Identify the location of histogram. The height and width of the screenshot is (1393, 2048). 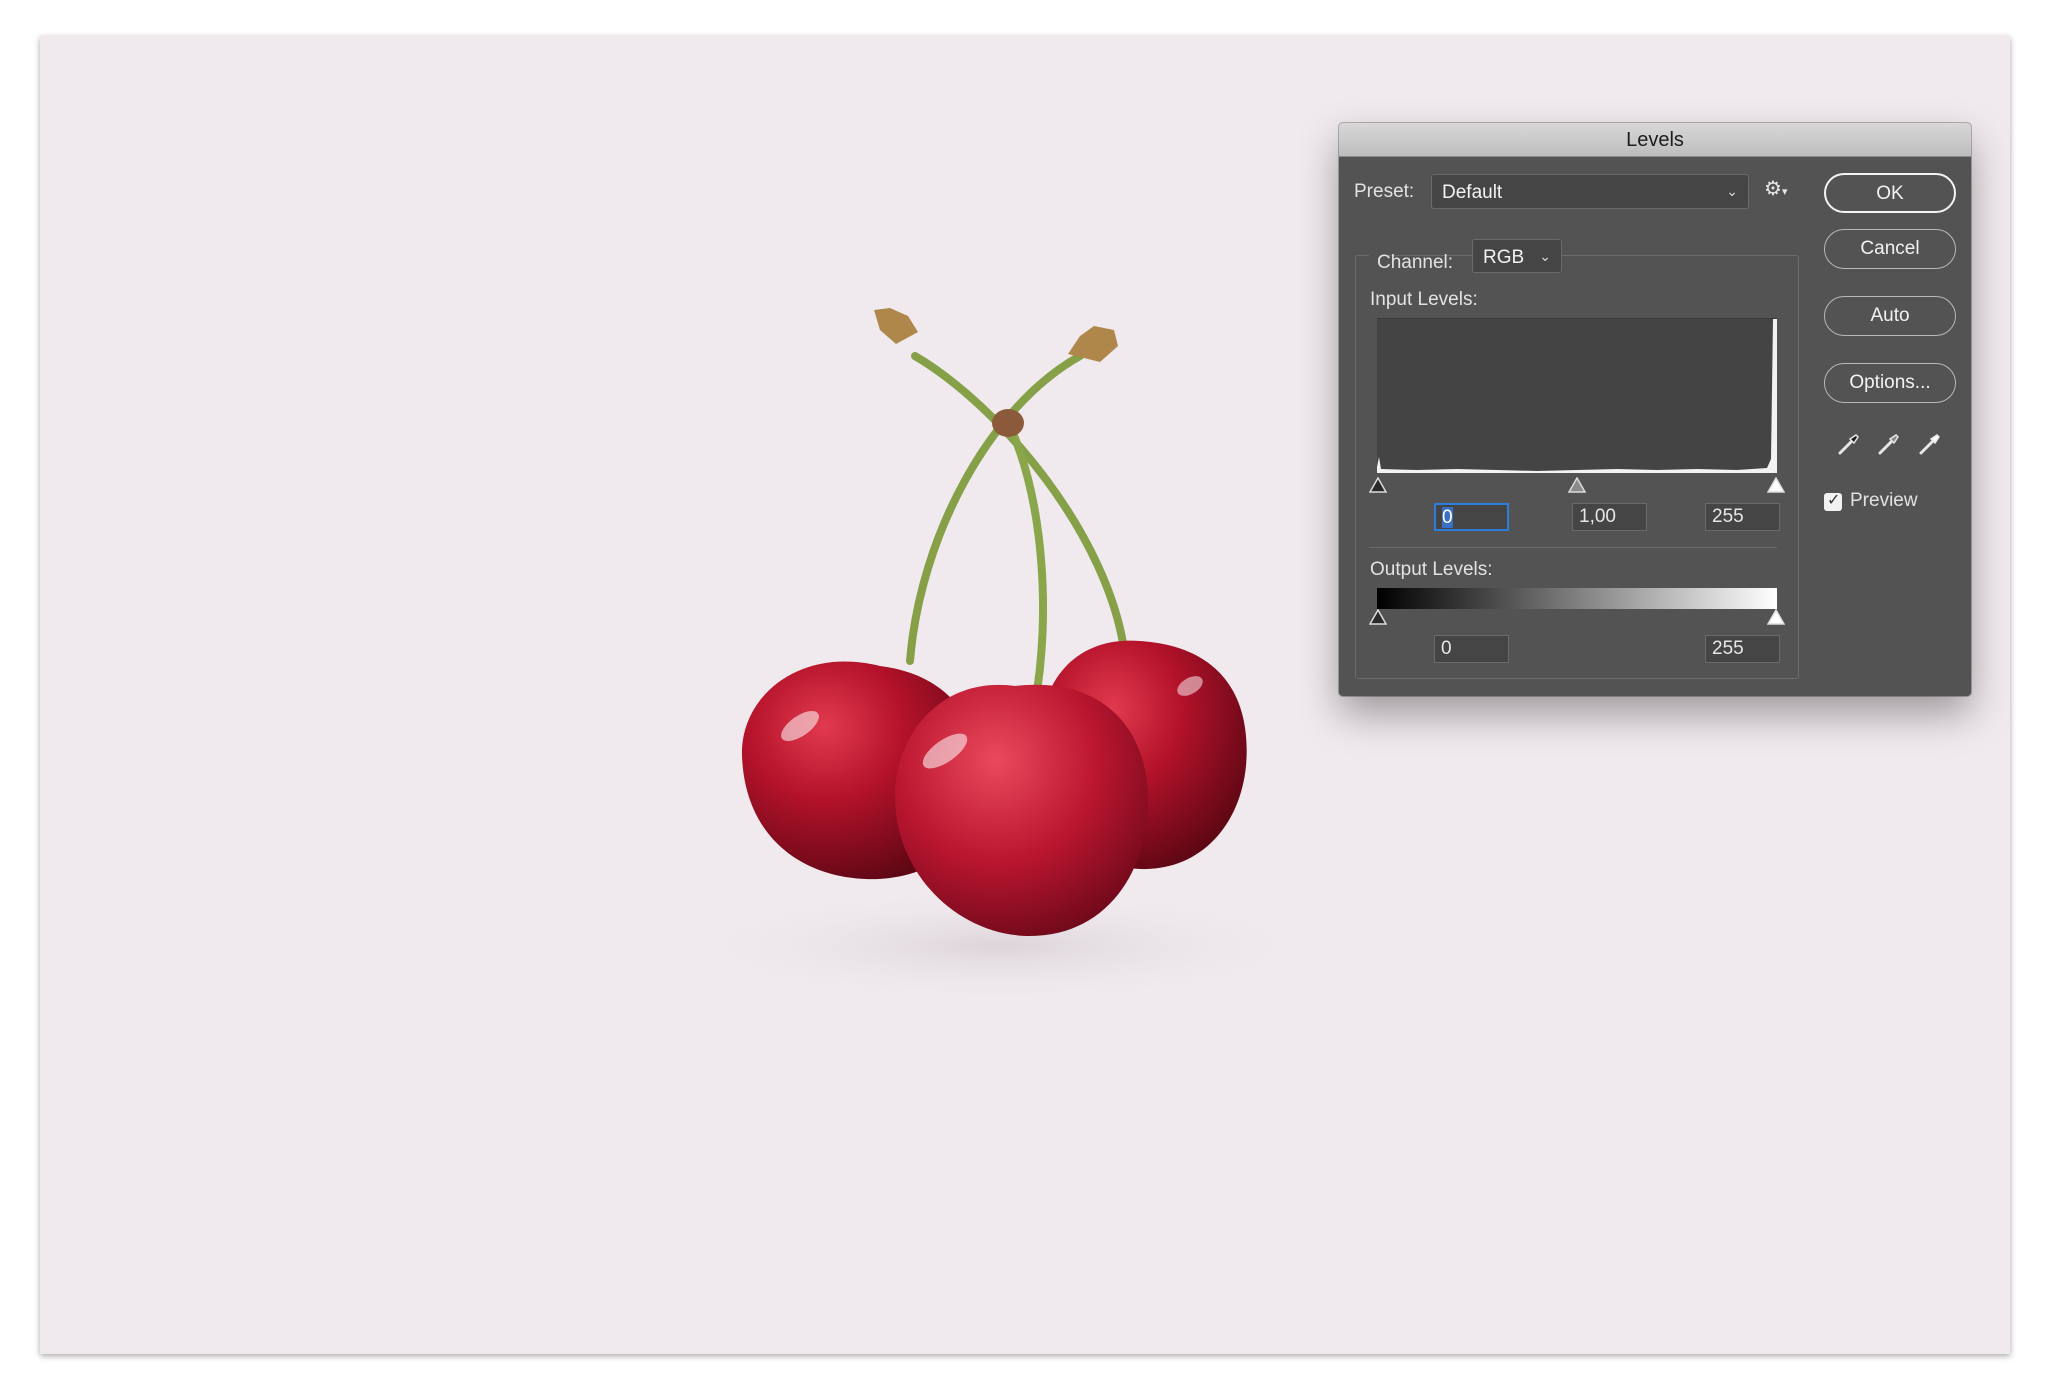
(1577, 395).